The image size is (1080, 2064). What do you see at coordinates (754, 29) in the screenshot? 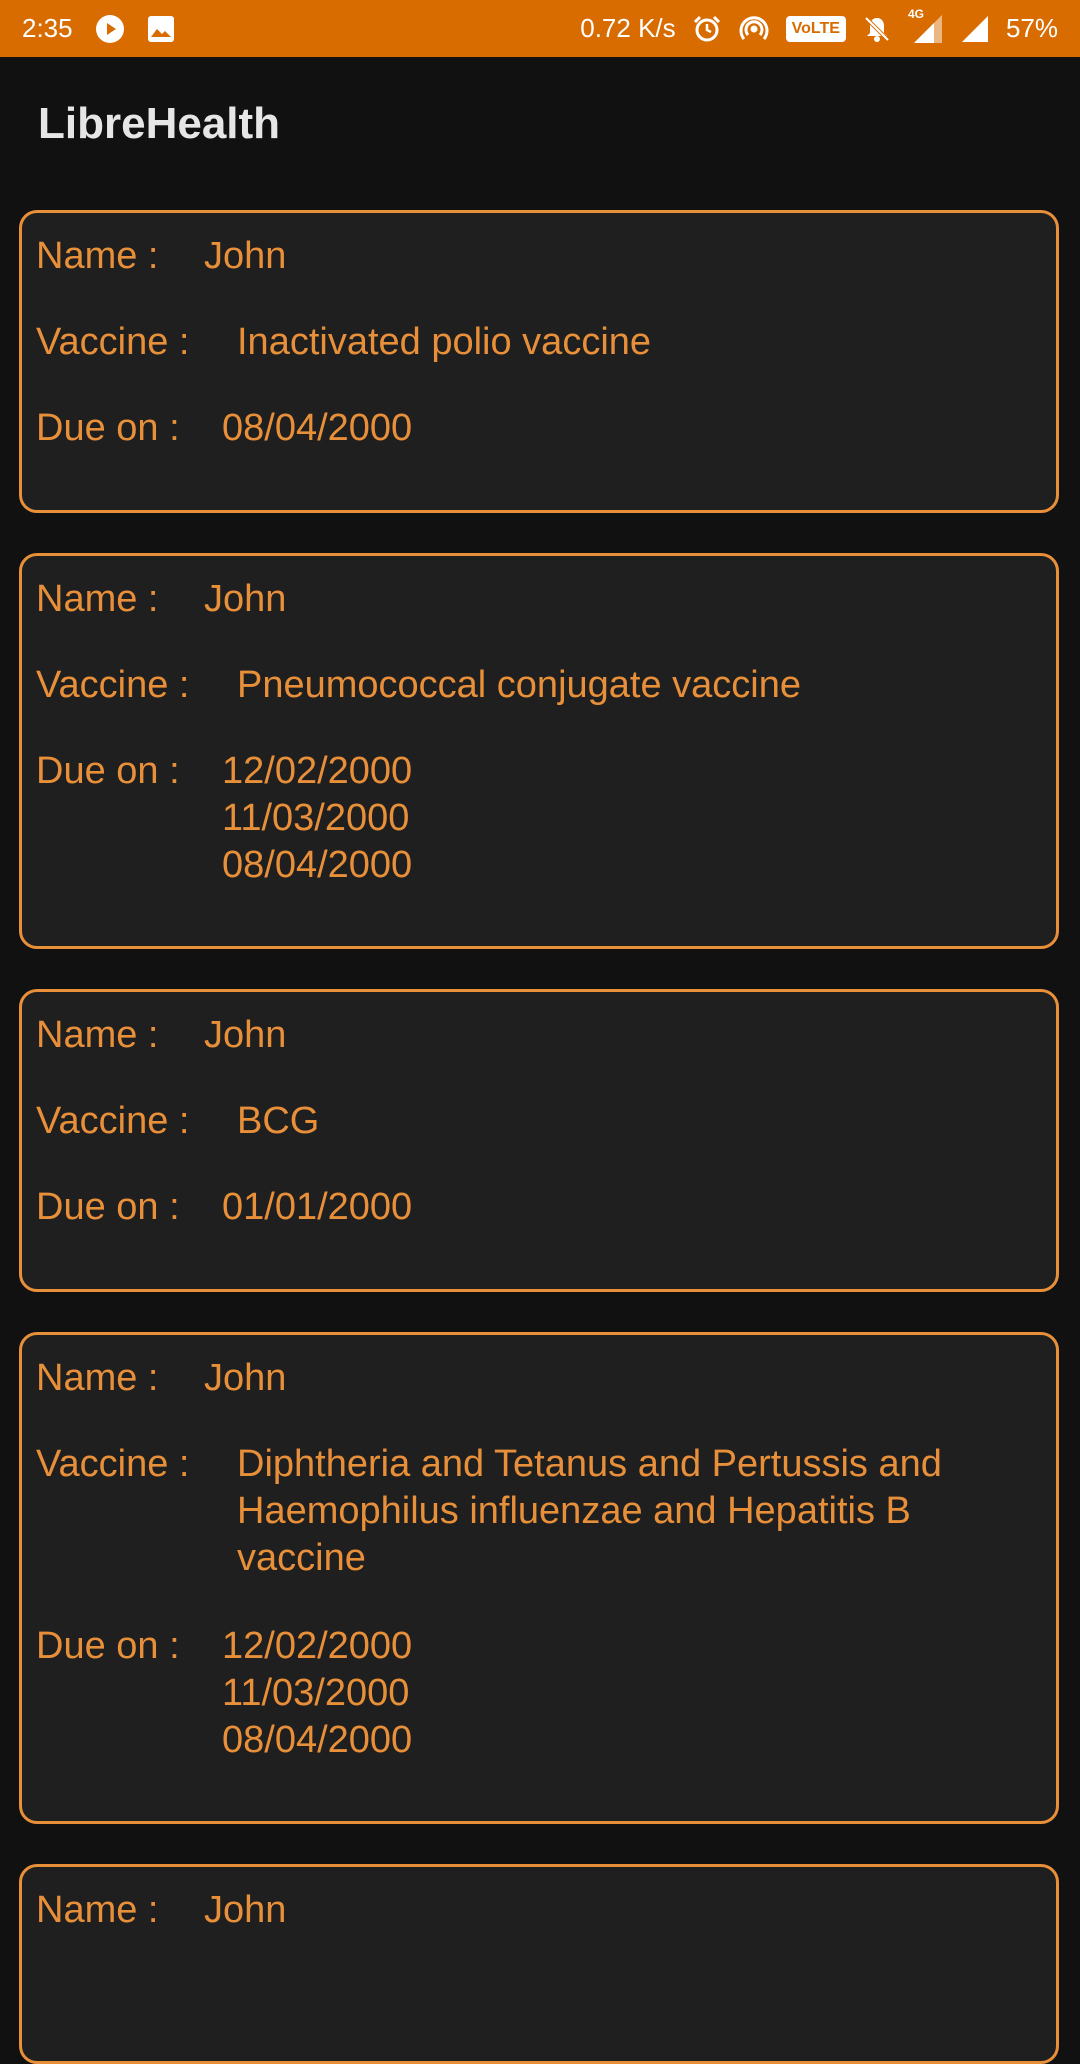
I see `hotspot-icon` at bounding box center [754, 29].